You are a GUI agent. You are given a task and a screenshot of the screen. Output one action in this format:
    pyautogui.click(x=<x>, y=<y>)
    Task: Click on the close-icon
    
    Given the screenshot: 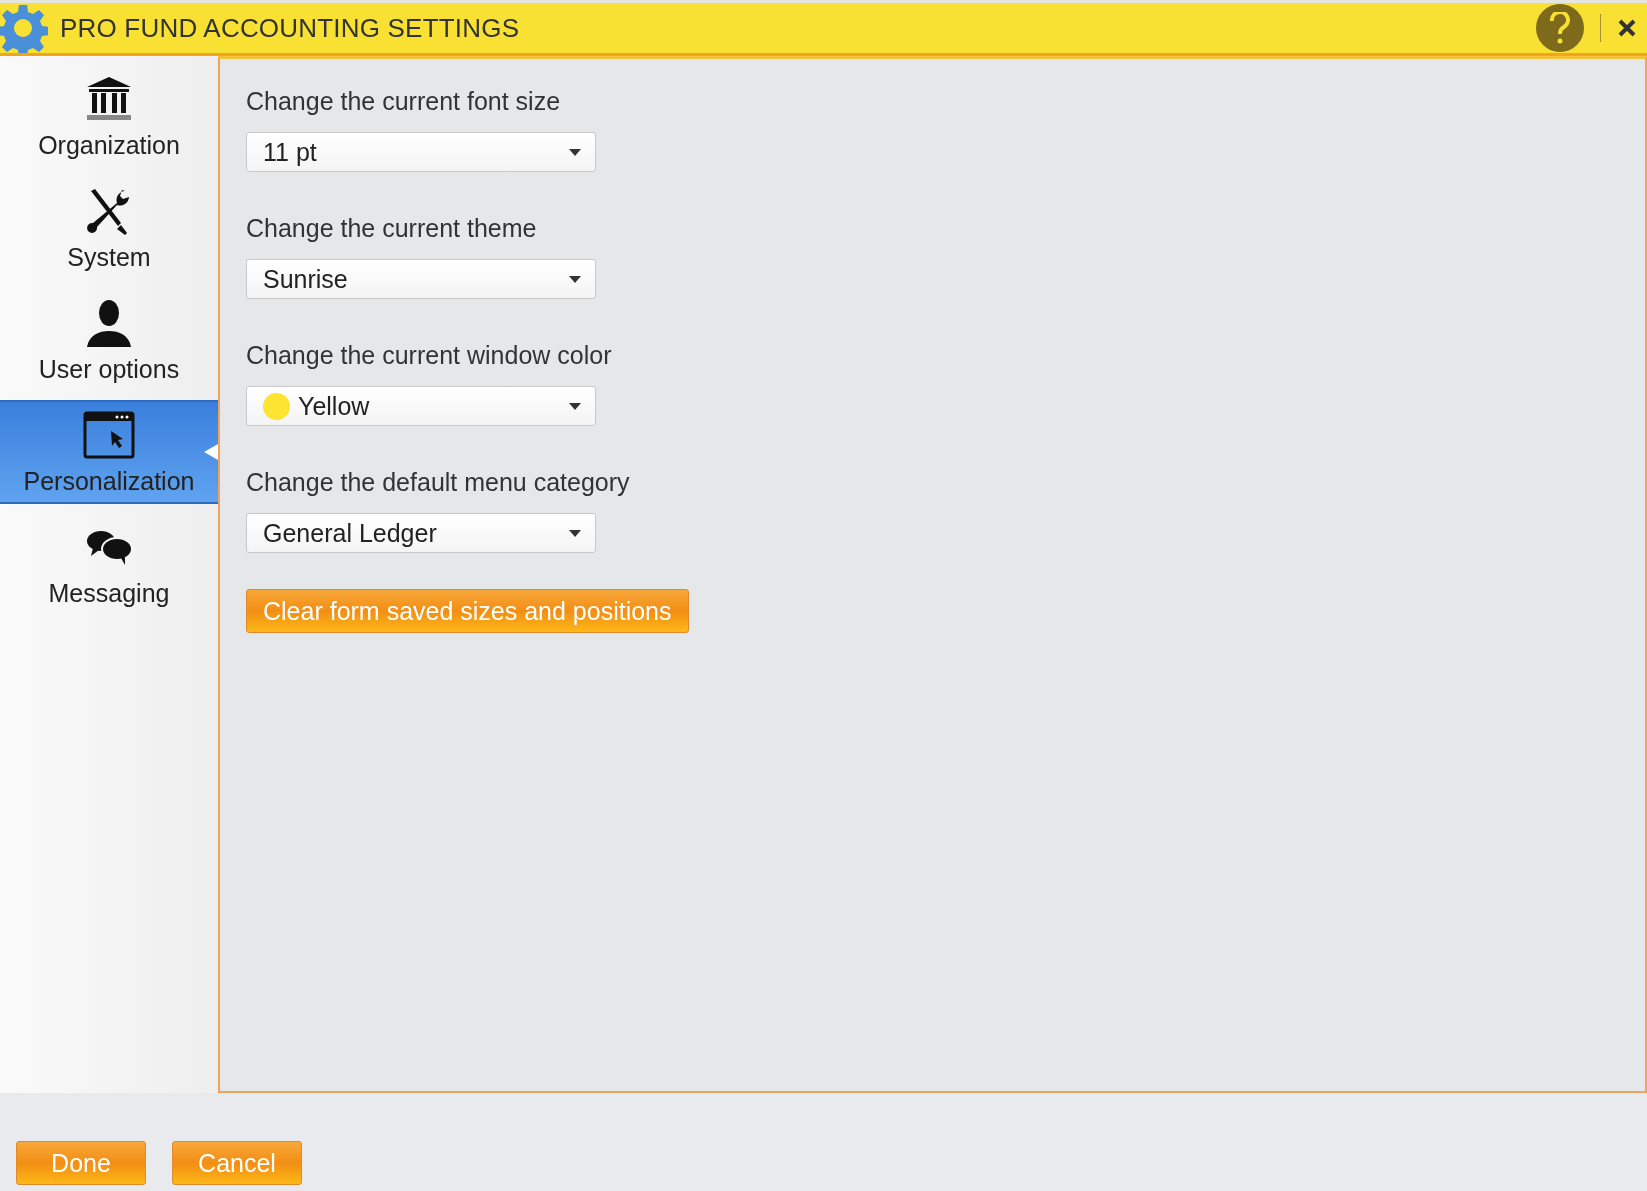 What is the action you would take?
    pyautogui.click(x=1627, y=28)
    